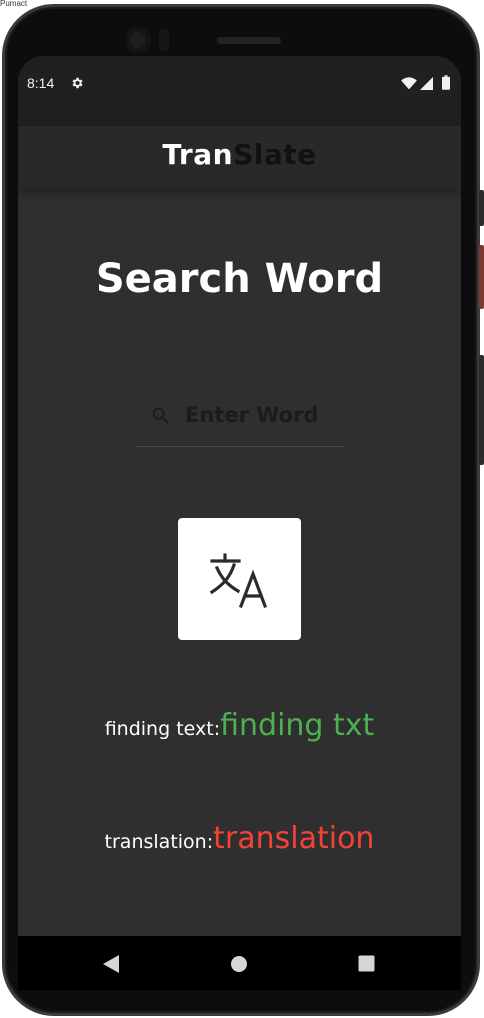  Describe the element at coordinates (481, 277) in the screenshot. I see `power-button` at that location.